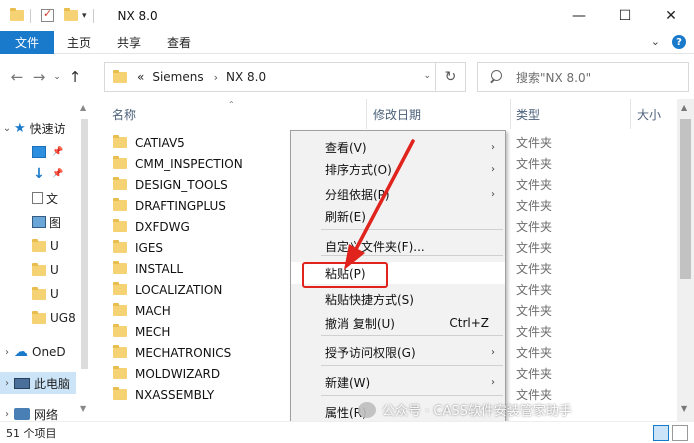  What do you see at coordinates (47, 152) in the screenshot?
I see `sidebar-item-desktop: 📌` at bounding box center [47, 152].